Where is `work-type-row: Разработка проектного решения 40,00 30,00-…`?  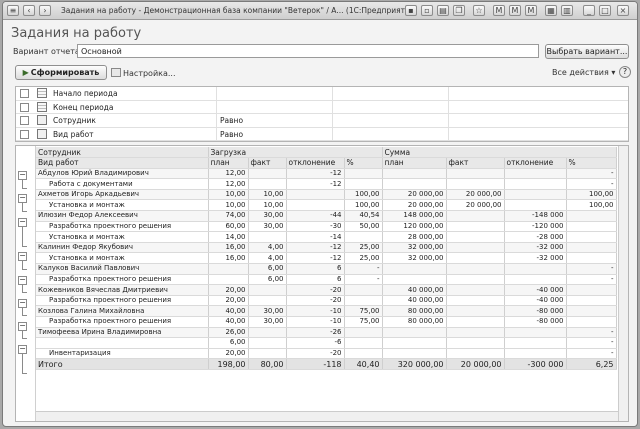
work-type-row: Разработка проектного решения 40,00 30,00-… is located at coordinates (326, 322).